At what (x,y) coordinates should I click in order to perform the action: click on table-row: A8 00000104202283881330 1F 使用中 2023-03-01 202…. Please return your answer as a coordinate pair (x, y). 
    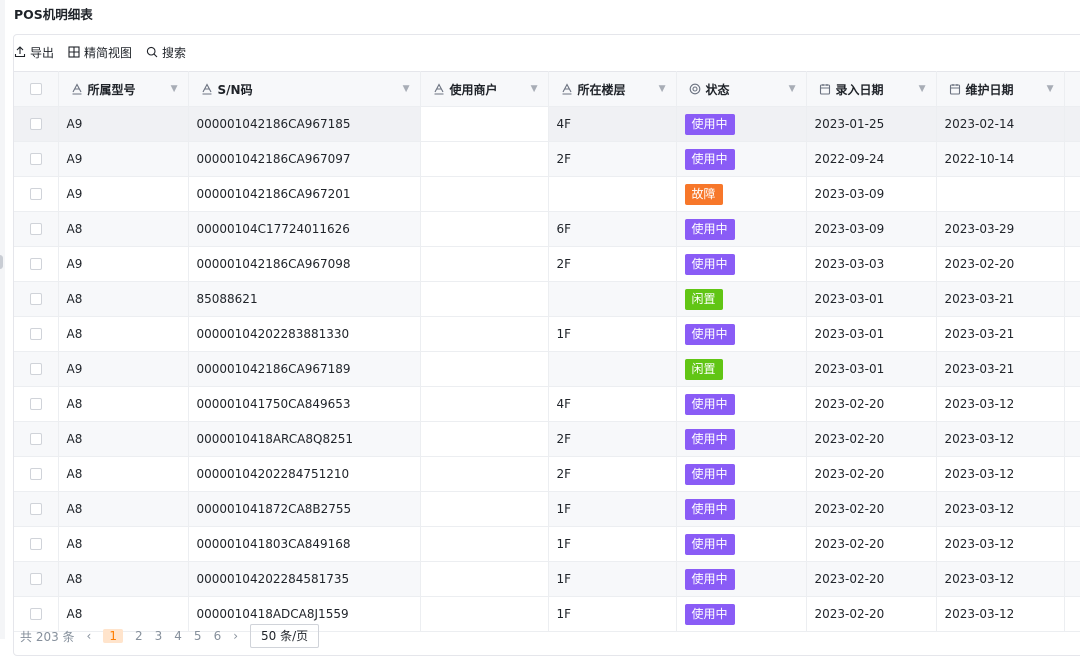
    Looking at the image, I should click on (547, 334).